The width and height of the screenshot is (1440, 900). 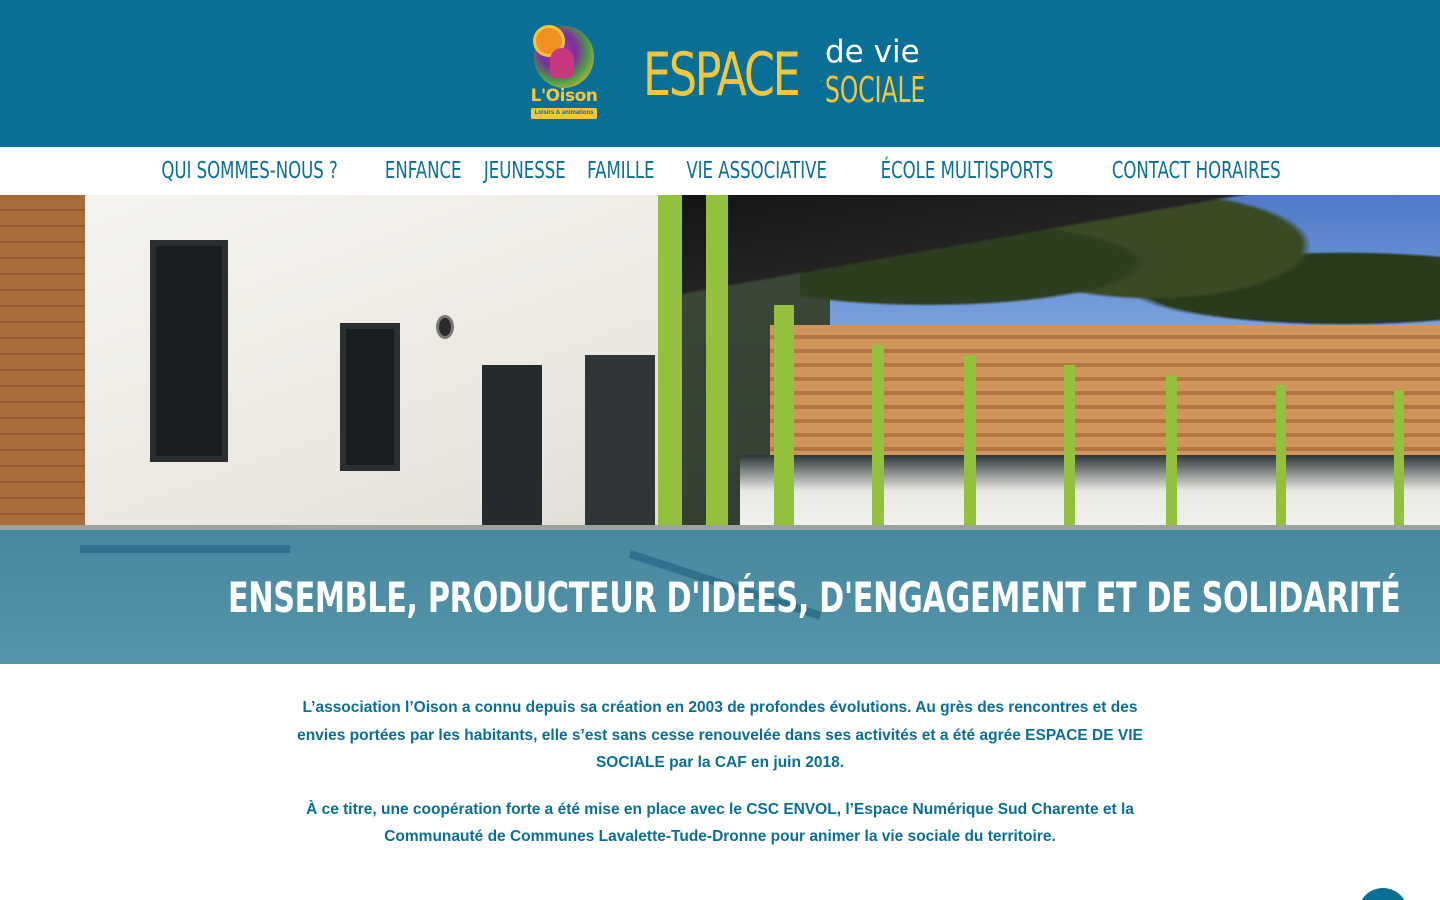 What do you see at coordinates (875, 90) in the screenshot?
I see `brand-bottom: SOCIALE` at bounding box center [875, 90].